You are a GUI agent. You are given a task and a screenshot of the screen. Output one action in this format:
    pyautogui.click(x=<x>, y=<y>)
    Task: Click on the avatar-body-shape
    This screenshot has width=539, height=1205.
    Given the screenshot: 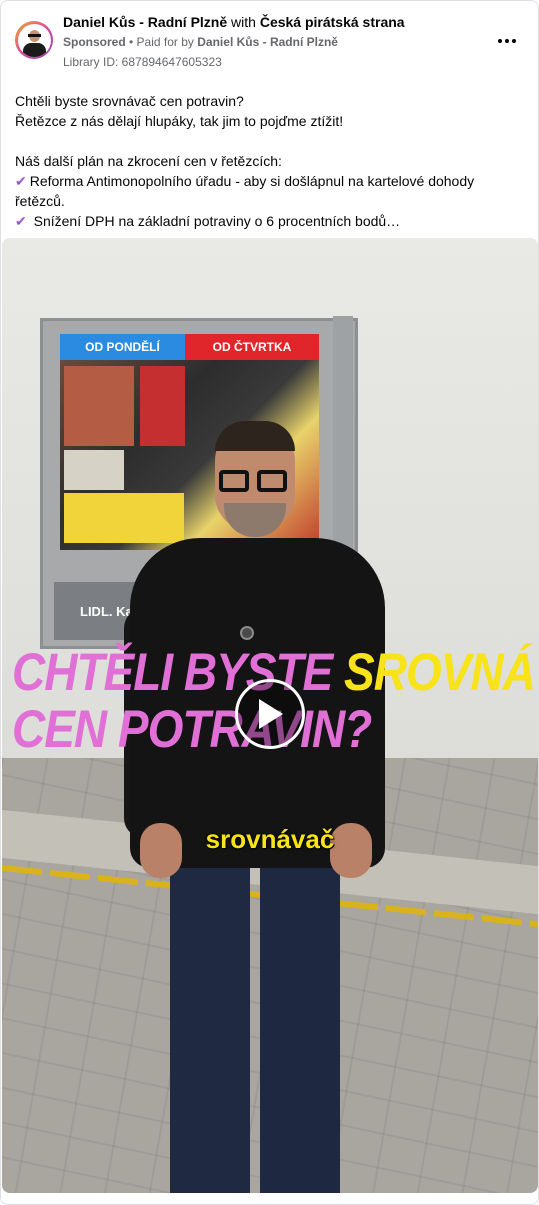 What is the action you would take?
    pyautogui.click(x=34, y=49)
    